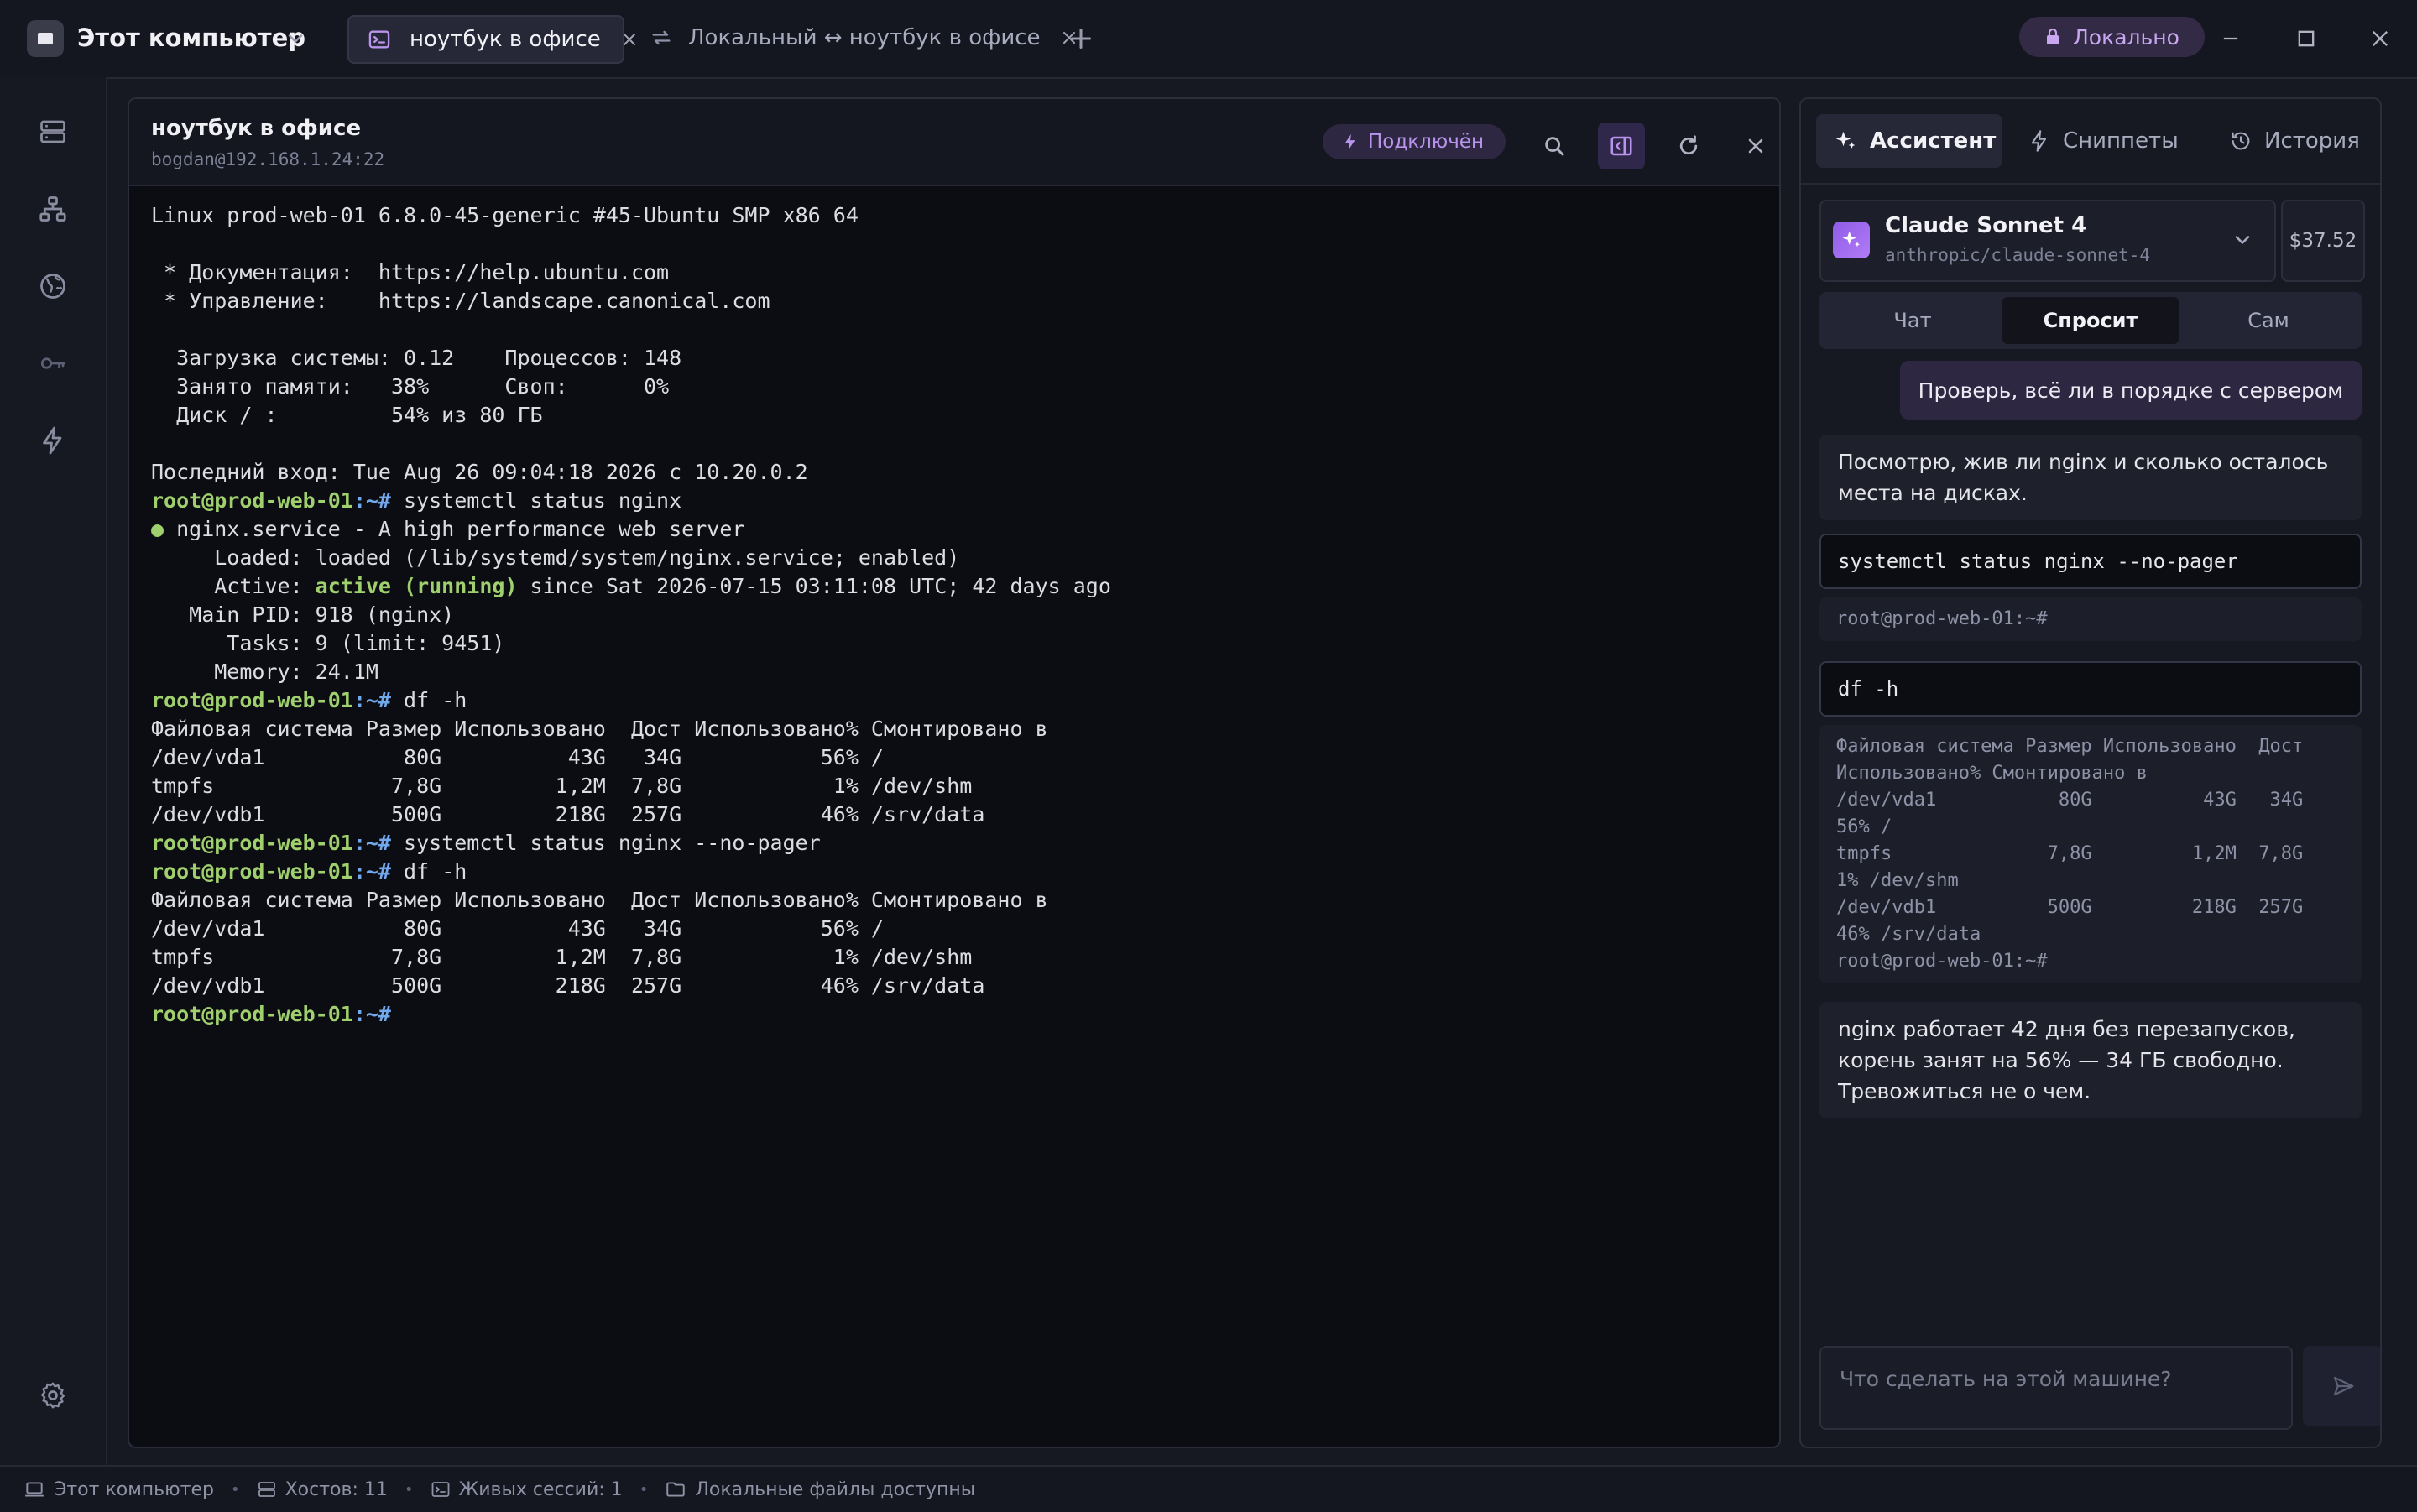 This screenshot has width=2417, height=1512. I want to click on status-sessions: Живых сессий: 1, so click(527, 1489).